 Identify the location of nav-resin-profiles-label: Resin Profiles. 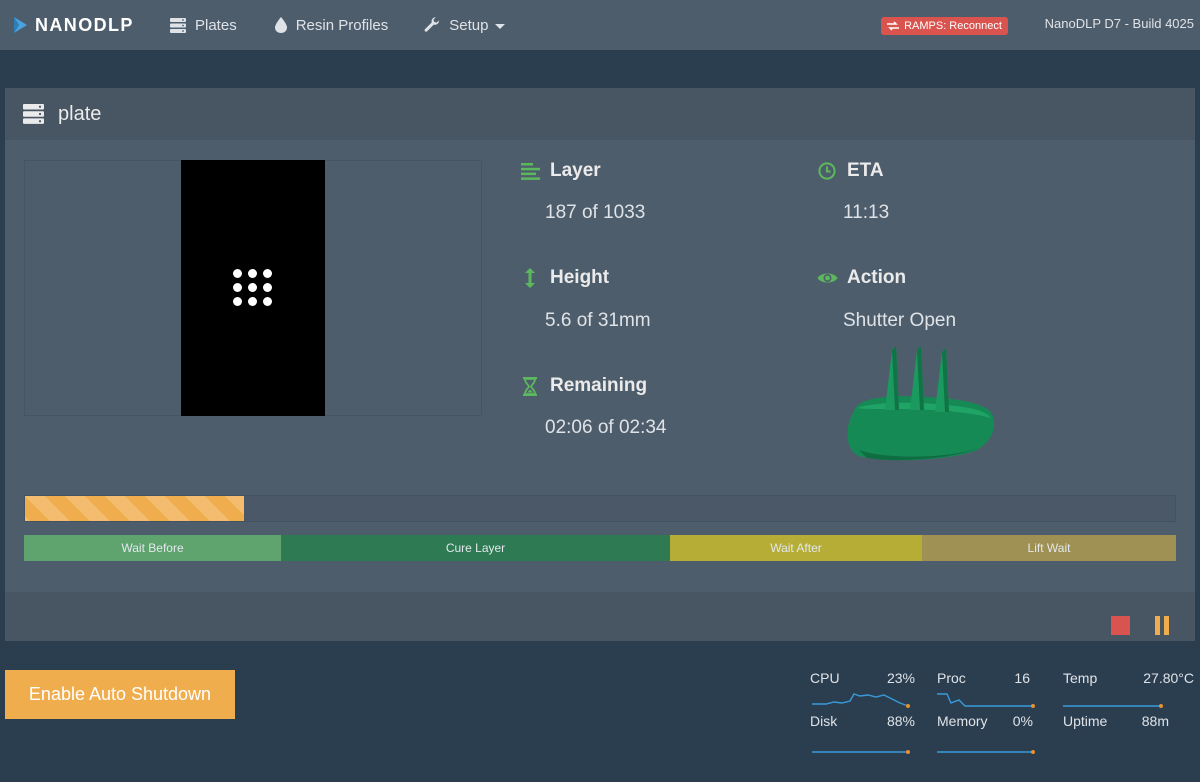
(342, 25).